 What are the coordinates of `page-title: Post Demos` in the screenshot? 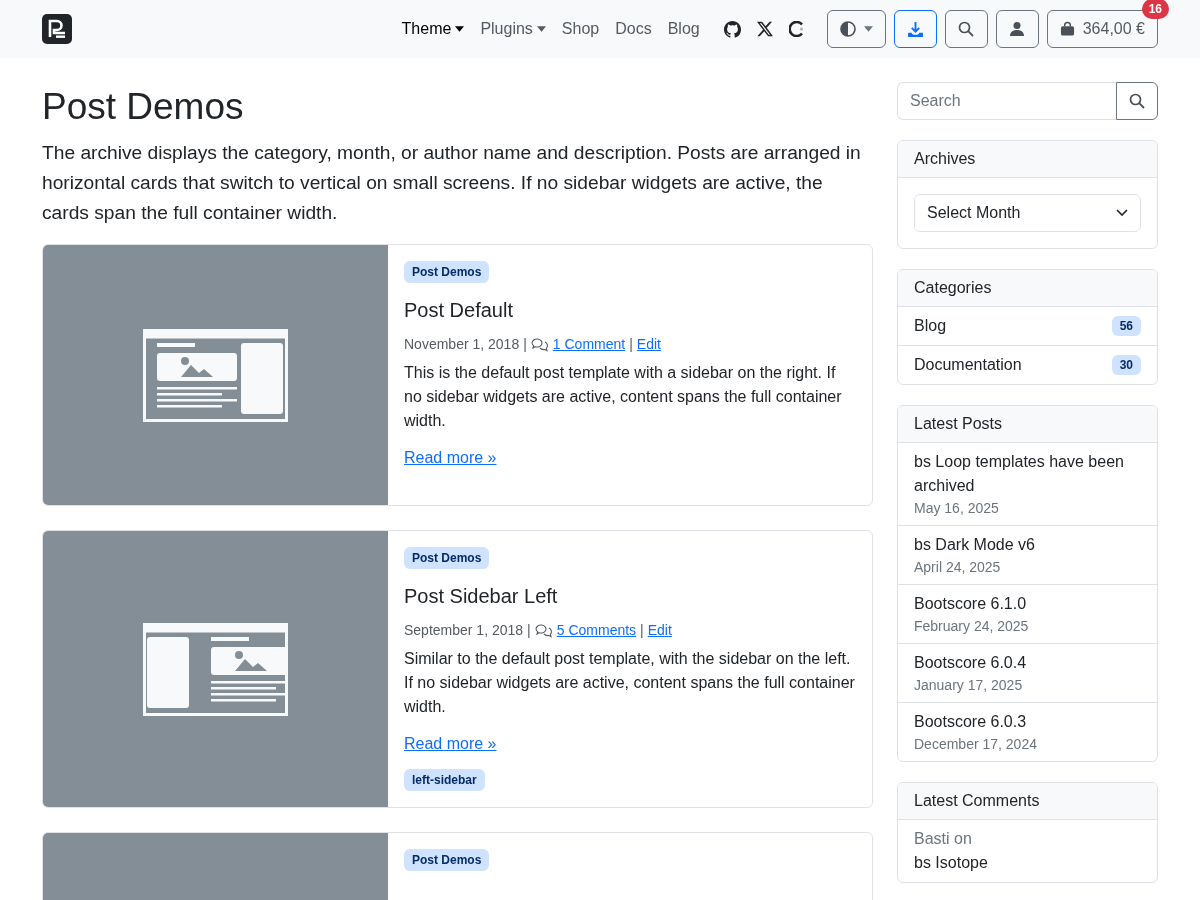 It's located at (143, 107).